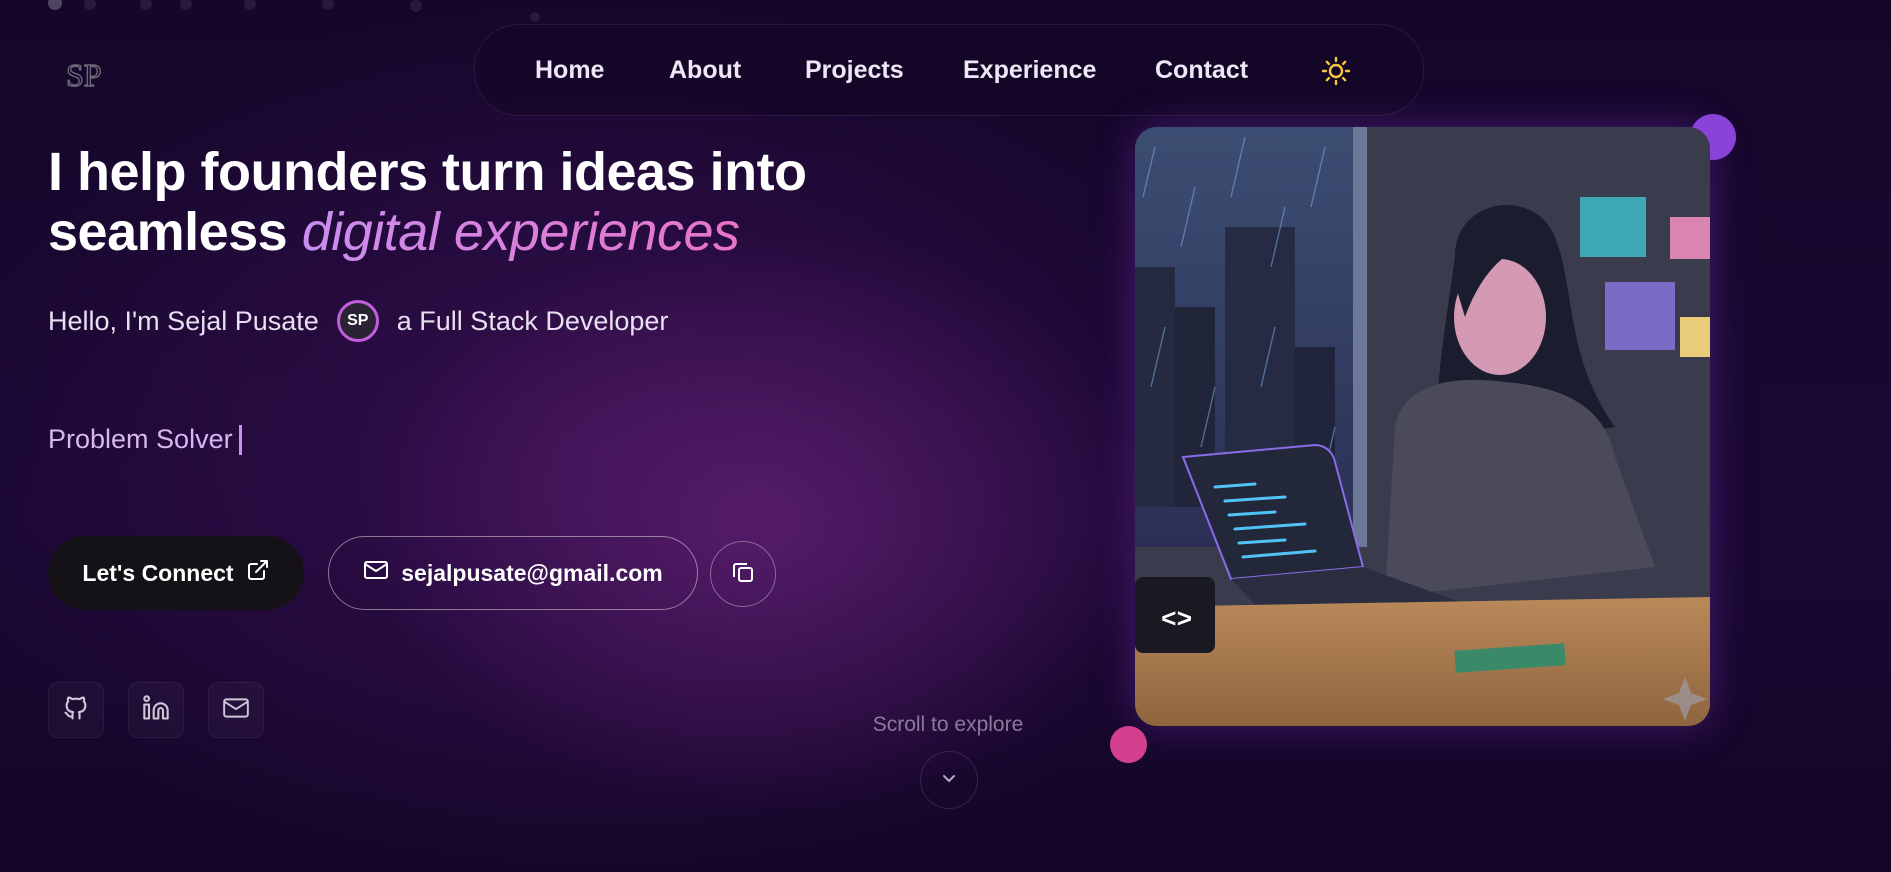  What do you see at coordinates (569, 70) in the screenshot?
I see `nav-home: Home` at bounding box center [569, 70].